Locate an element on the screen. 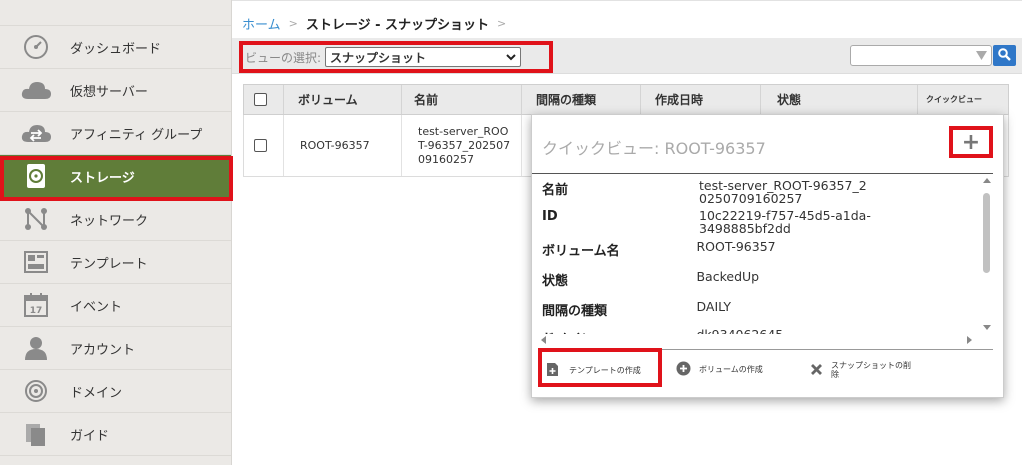  delete-snapshot-action: スナップショットの削除 is located at coordinates (865, 370).